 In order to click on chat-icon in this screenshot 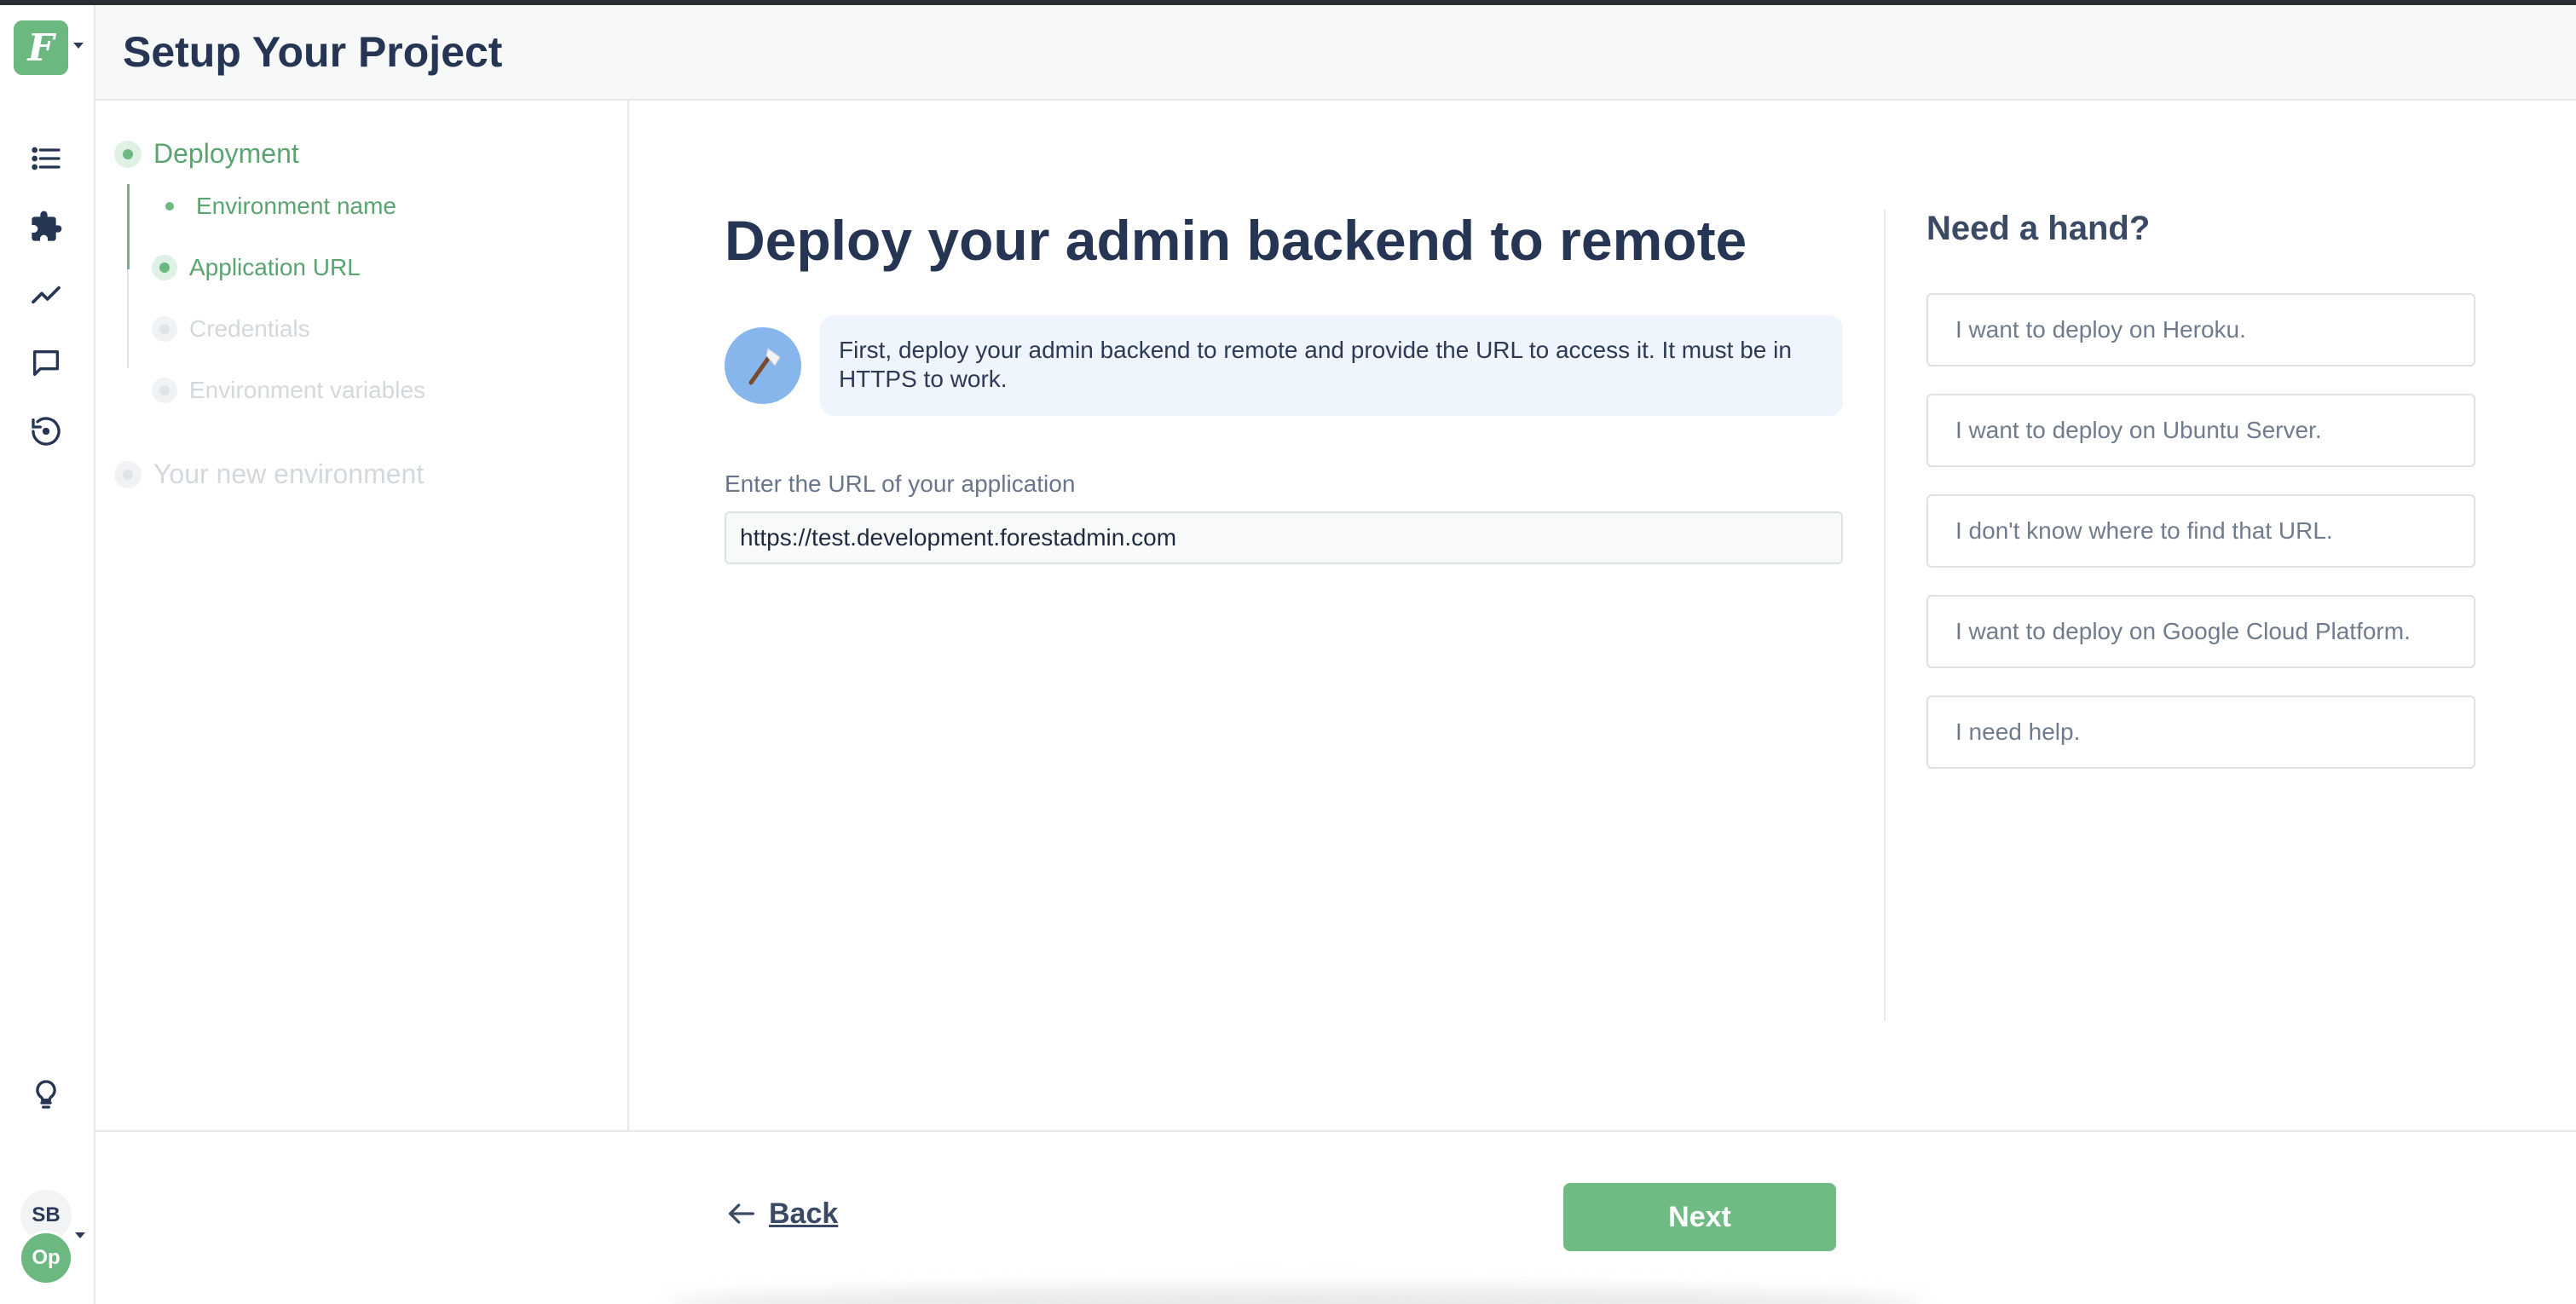, I will do `click(46, 363)`.